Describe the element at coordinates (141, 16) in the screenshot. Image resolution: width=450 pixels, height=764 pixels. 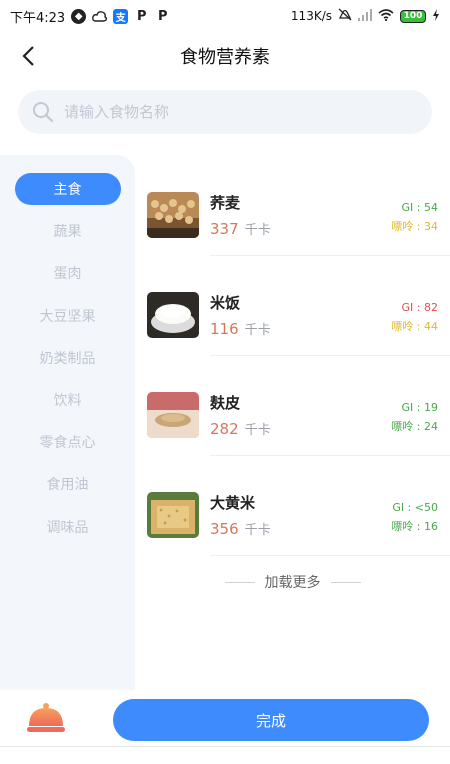
I see `parking-icon: P` at that location.